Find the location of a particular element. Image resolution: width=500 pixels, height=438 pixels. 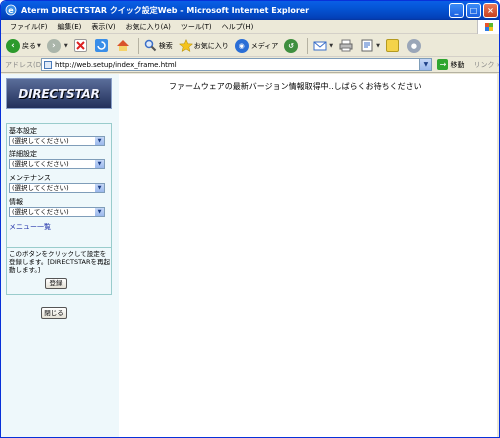

group-label-basic: 基本設定 is located at coordinates (23, 131).